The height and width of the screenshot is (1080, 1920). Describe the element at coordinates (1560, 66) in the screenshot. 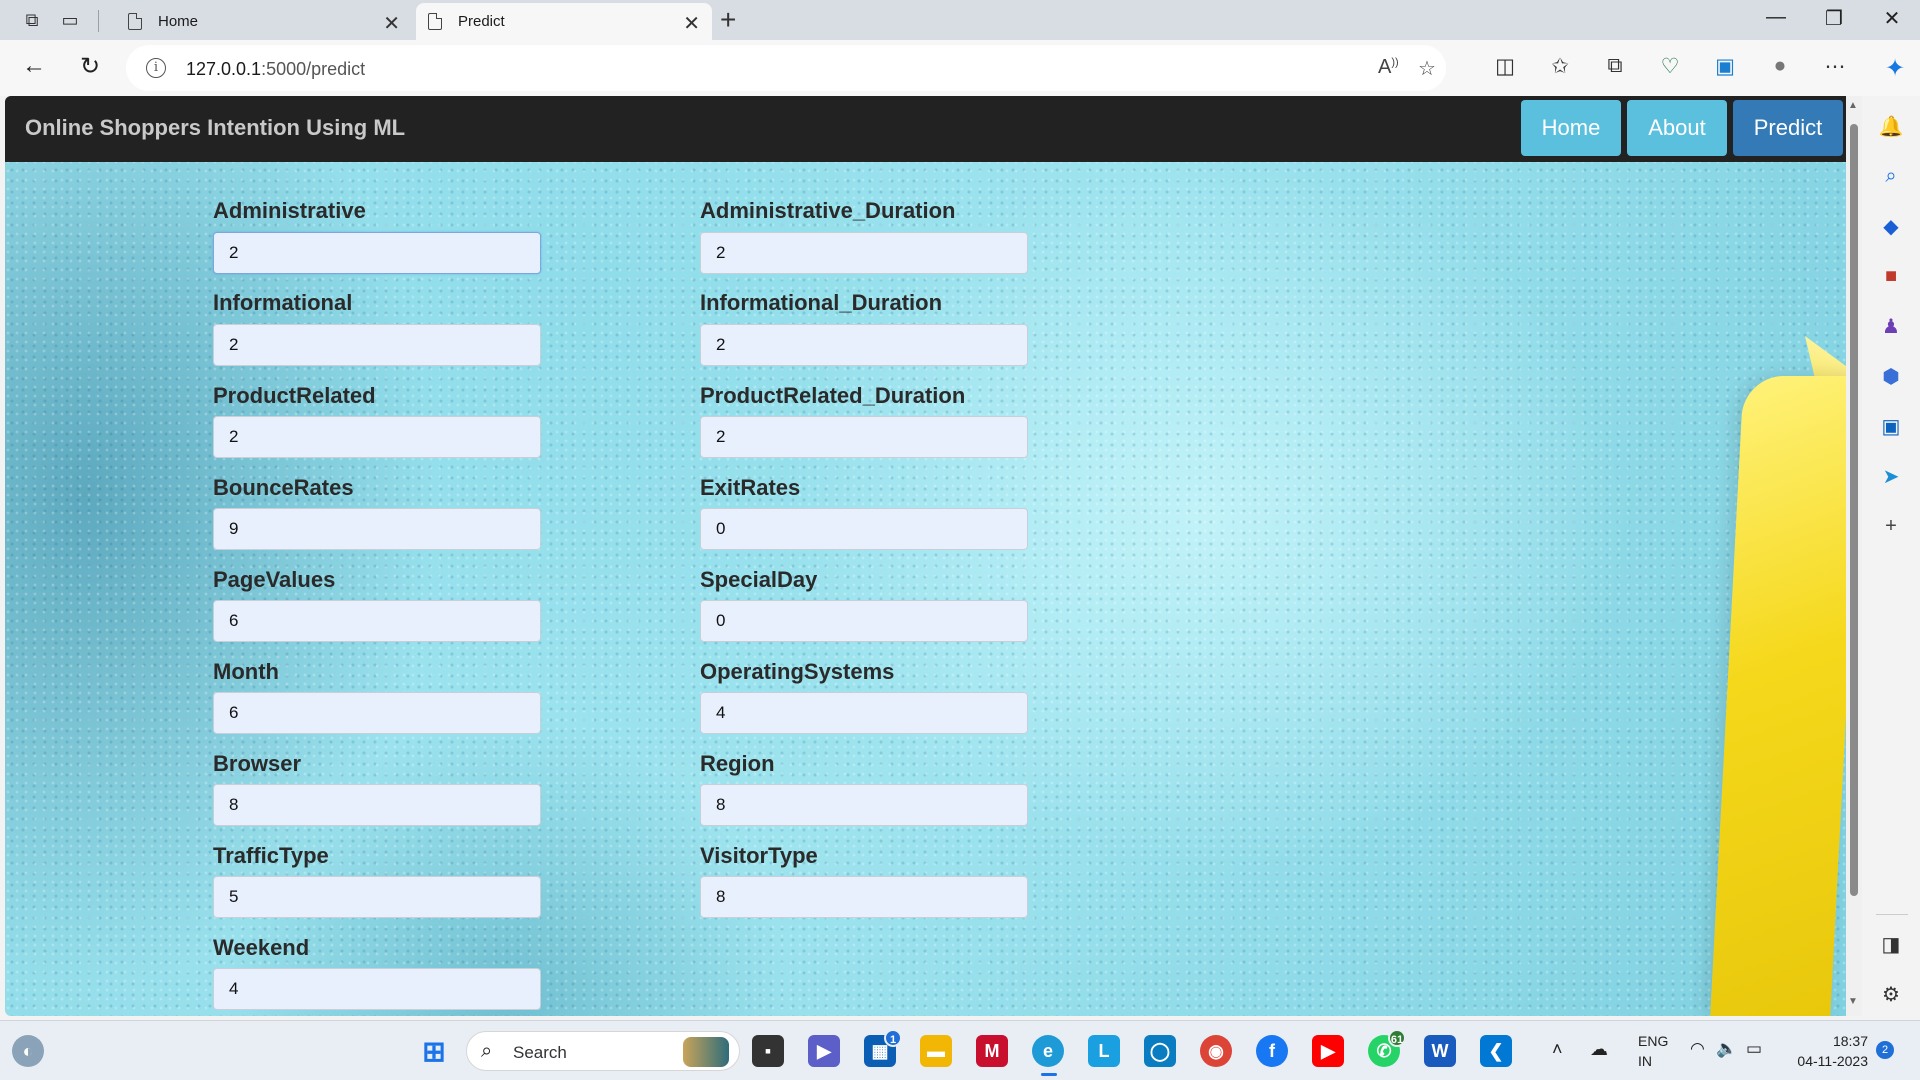

I see `favorites-icon: ✩` at that location.